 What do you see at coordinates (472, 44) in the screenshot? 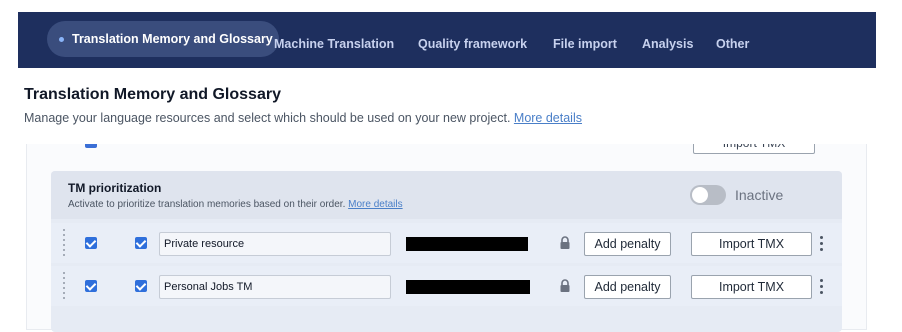
I see `tab-quality-framework: Quality framework` at bounding box center [472, 44].